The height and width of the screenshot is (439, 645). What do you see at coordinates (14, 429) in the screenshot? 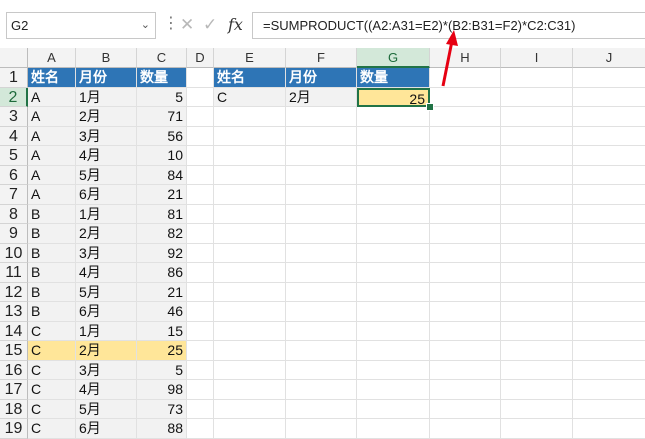
I see `row-header-19: 19` at bounding box center [14, 429].